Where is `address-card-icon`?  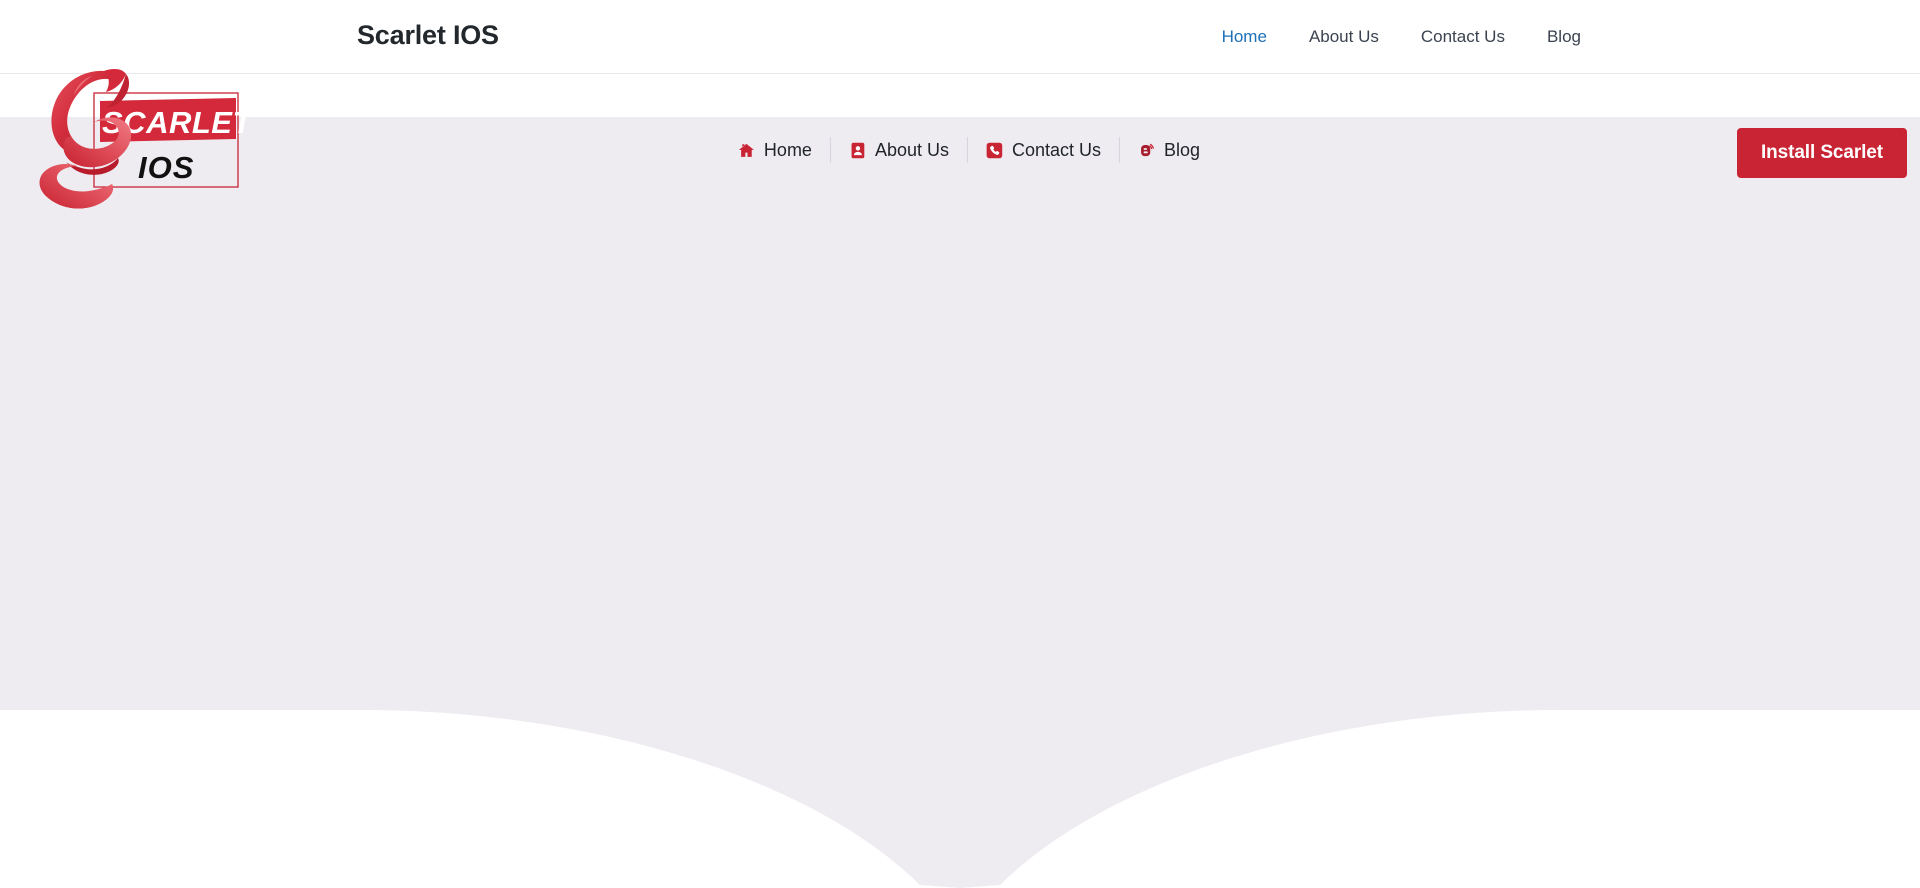
address-card-icon is located at coordinates (857, 150).